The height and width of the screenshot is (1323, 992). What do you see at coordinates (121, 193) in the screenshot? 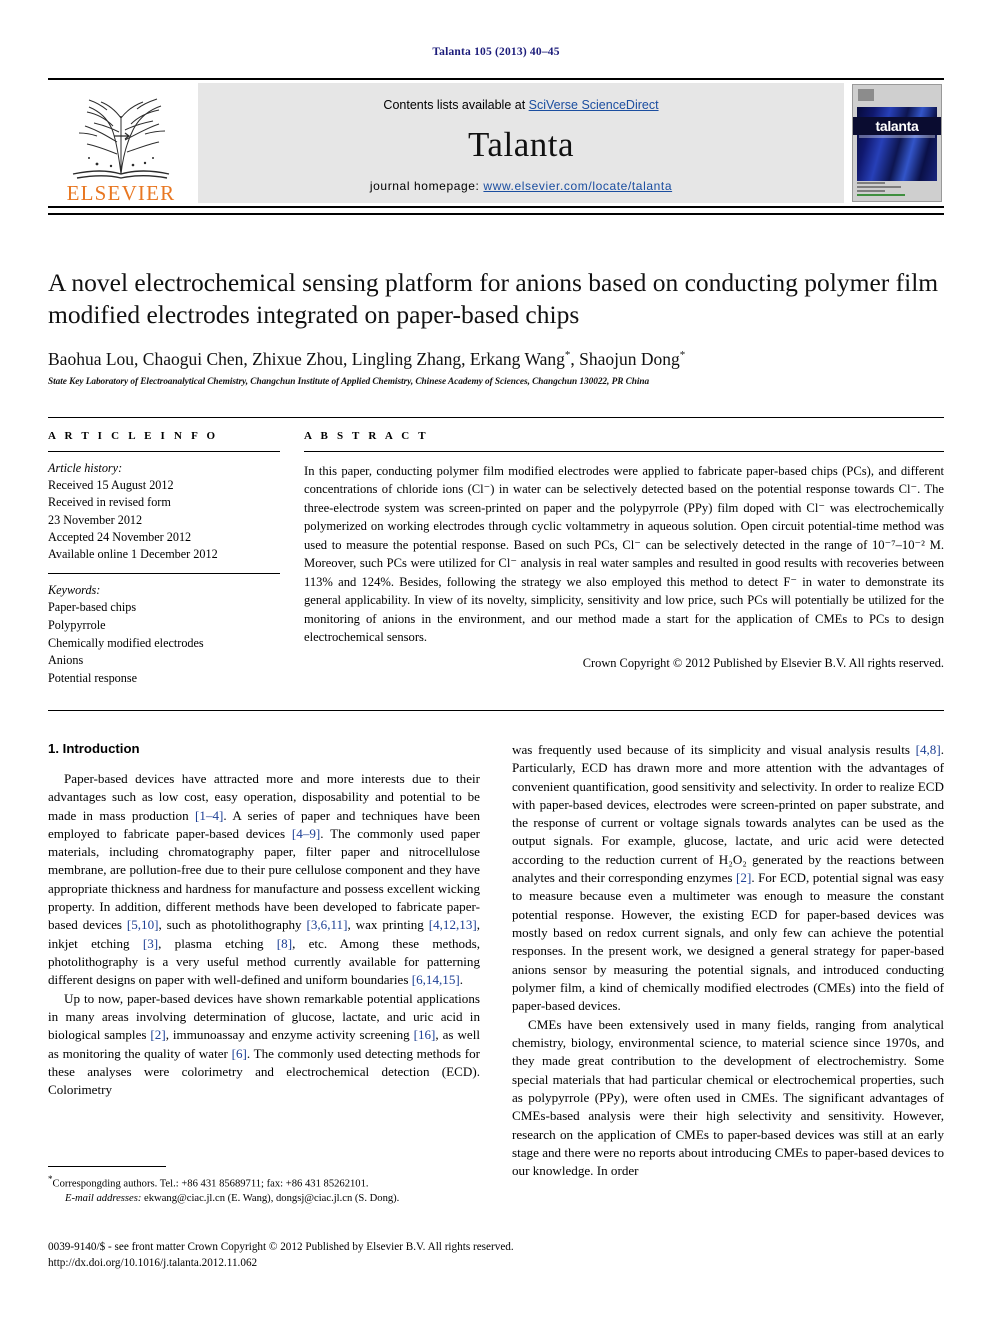
I see `elsevier-wordmark: ELSEVIER` at bounding box center [121, 193].